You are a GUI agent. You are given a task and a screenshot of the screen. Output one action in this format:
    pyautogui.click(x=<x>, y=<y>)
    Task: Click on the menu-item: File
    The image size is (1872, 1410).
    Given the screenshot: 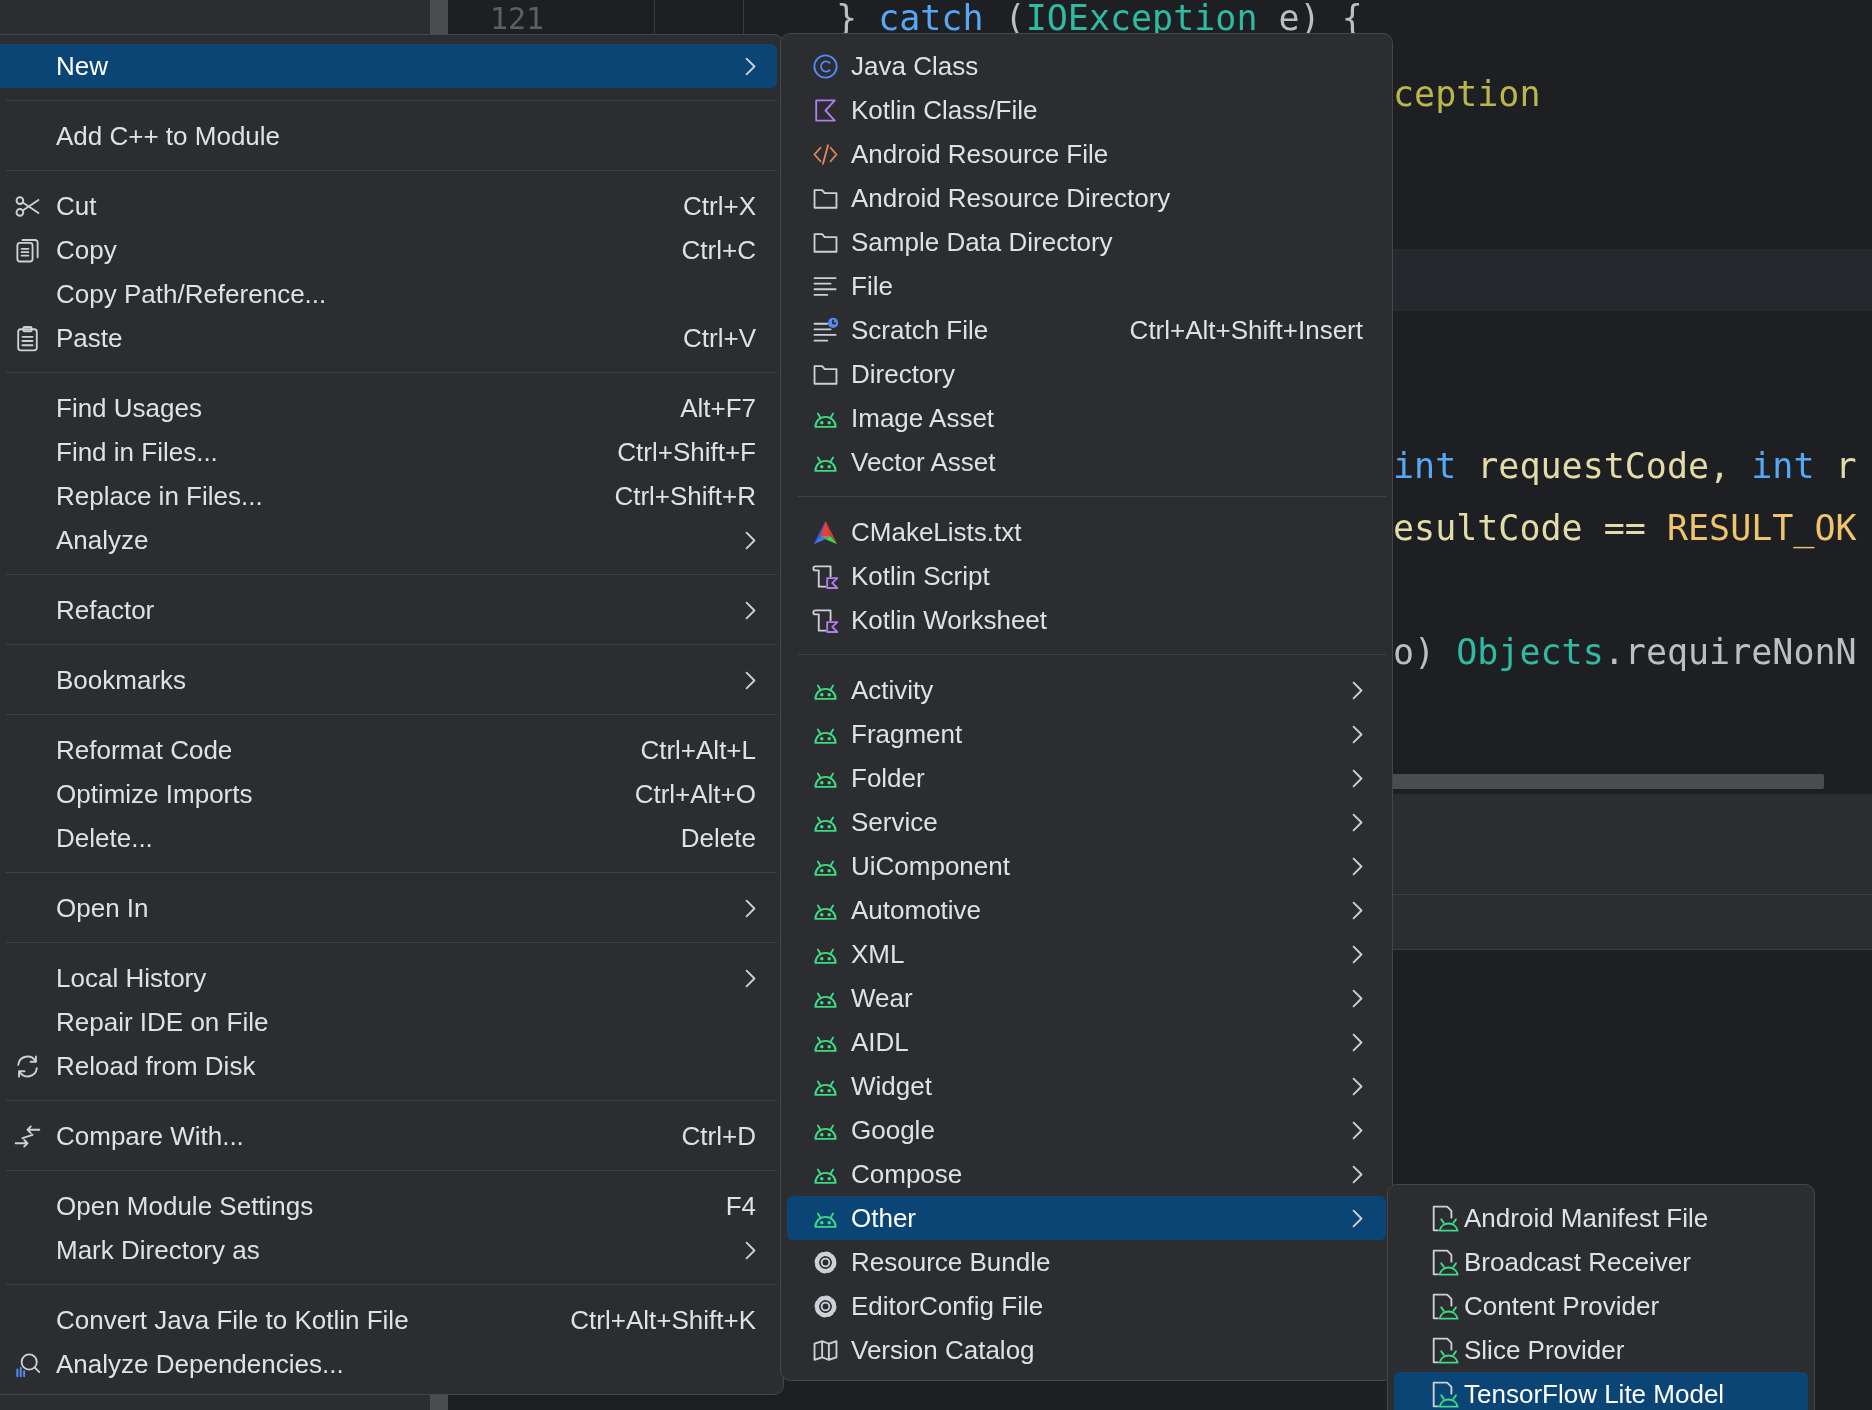 What is the action you would take?
    pyautogui.click(x=1086, y=286)
    